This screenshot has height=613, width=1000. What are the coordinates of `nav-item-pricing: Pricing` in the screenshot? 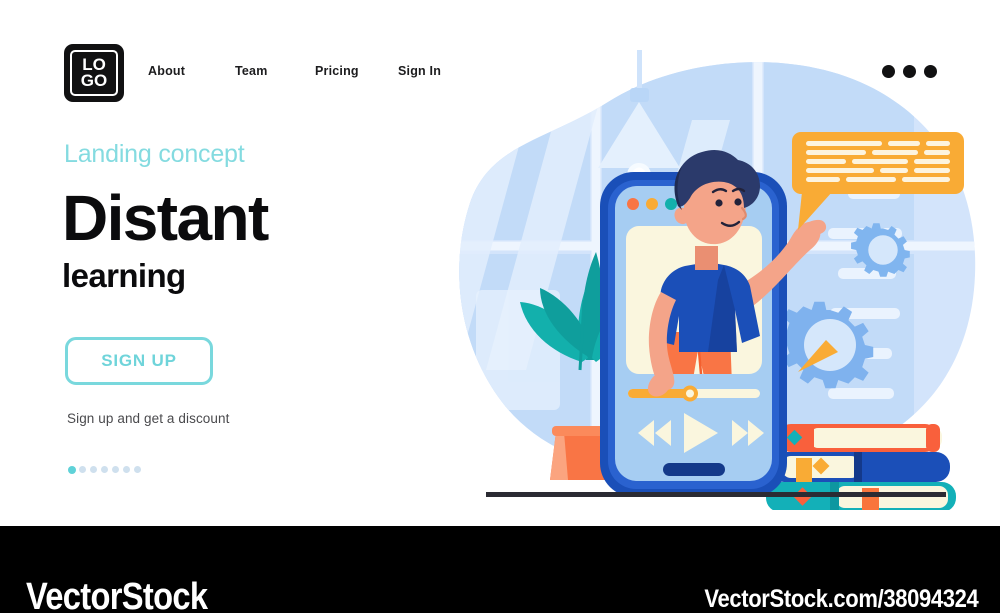 It's located at (337, 71).